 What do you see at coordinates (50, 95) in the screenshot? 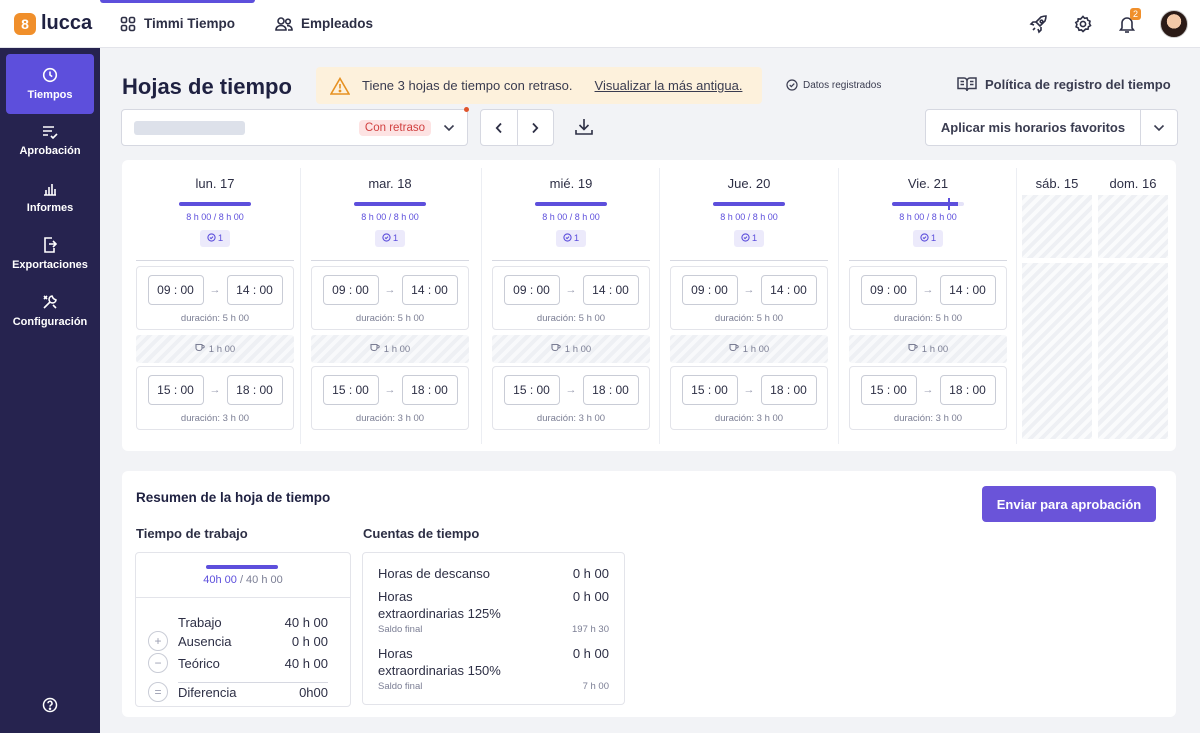
I see `sidebar-item-label: Tiempos` at bounding box center [50, 95].